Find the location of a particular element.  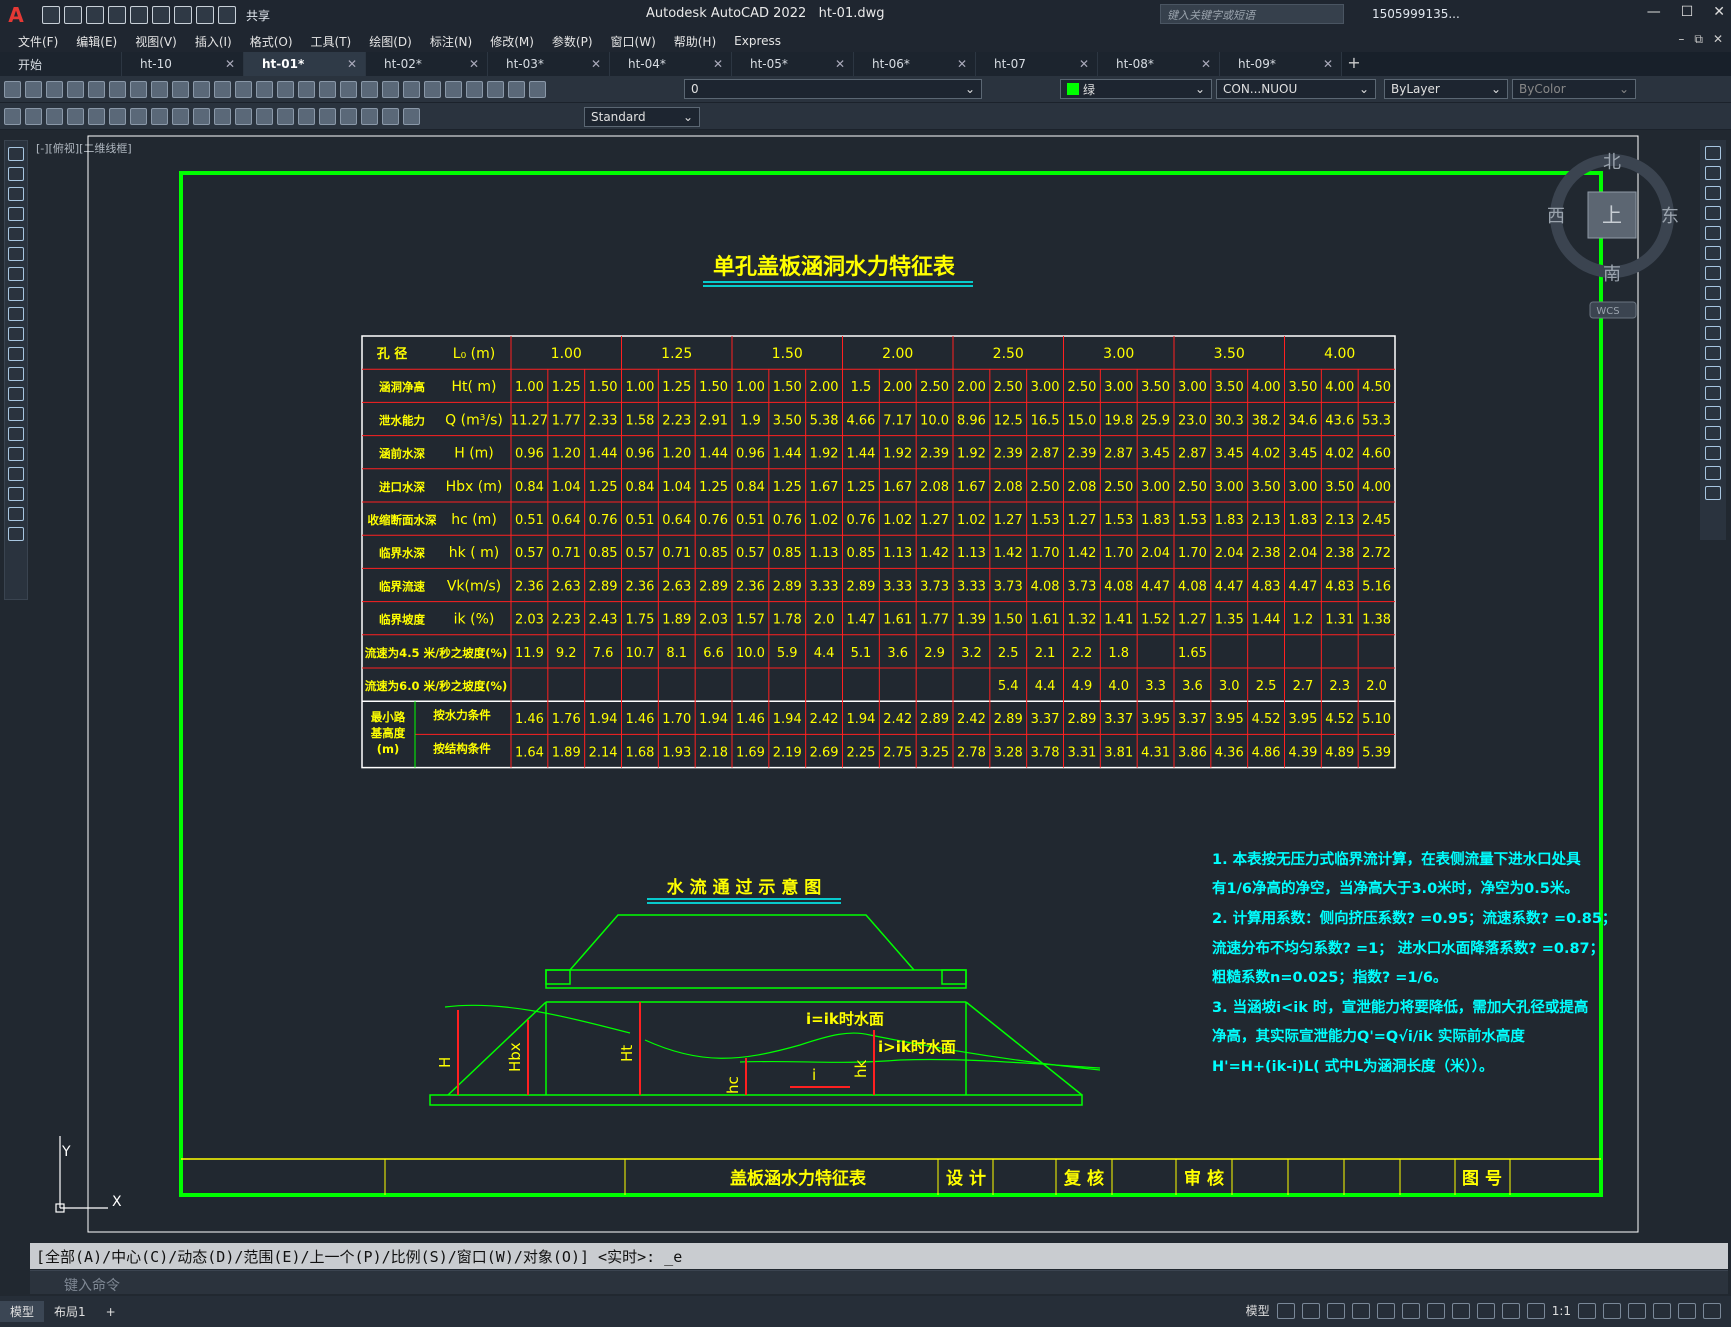

table-cell: 23.0 is located at coordinates (1192, 420).